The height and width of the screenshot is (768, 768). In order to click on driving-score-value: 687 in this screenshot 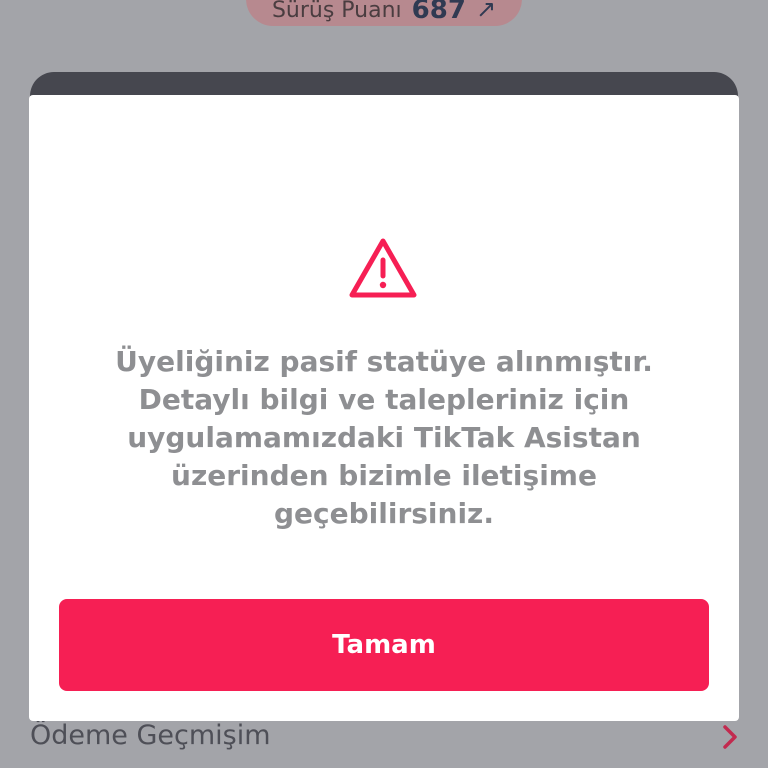, I will do `click(438, 12)`.